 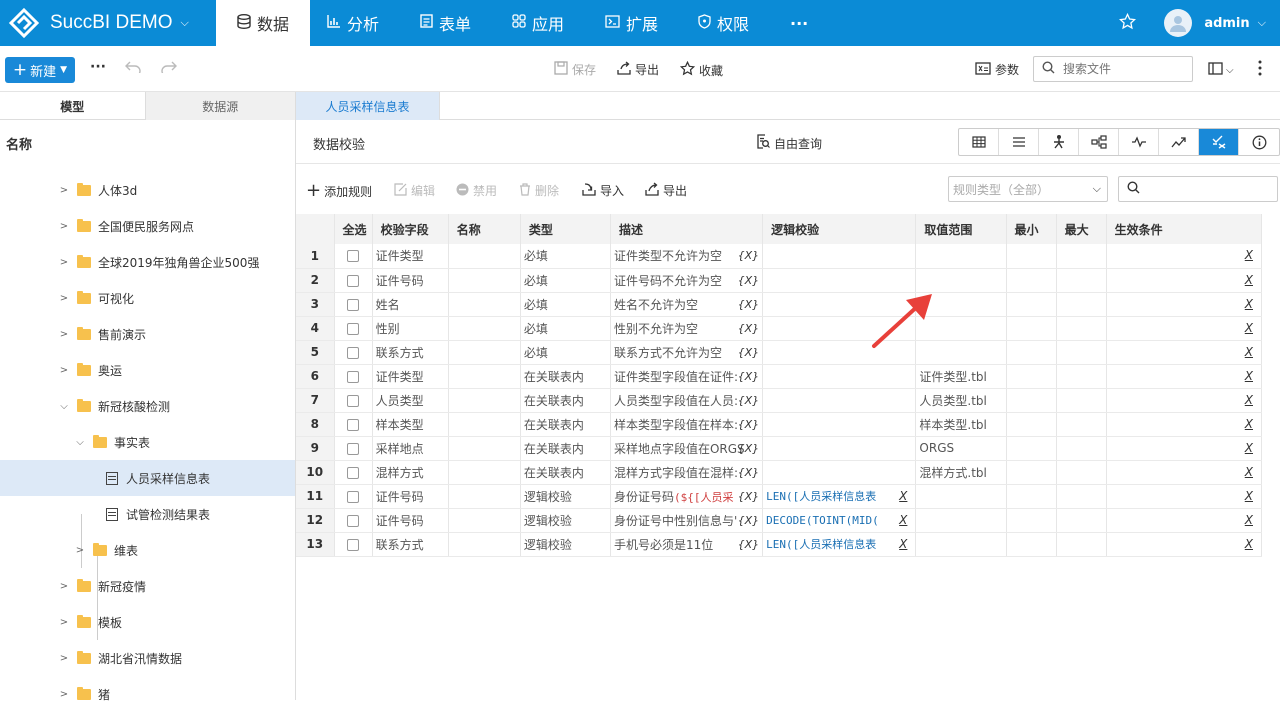 What do you see at coordinates (147, 514) in the screenshot?
I see `tree-item: 试管检测结果表` at bounding box center [147, 514].